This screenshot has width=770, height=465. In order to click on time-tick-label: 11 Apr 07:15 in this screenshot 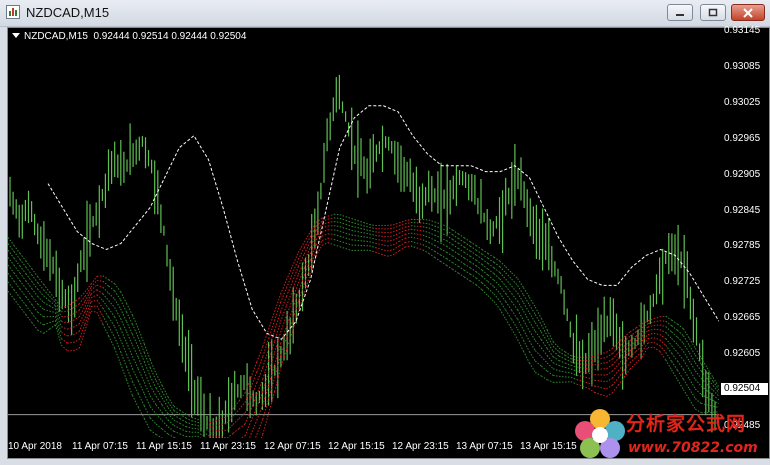, I will do `click(100, 446)`.